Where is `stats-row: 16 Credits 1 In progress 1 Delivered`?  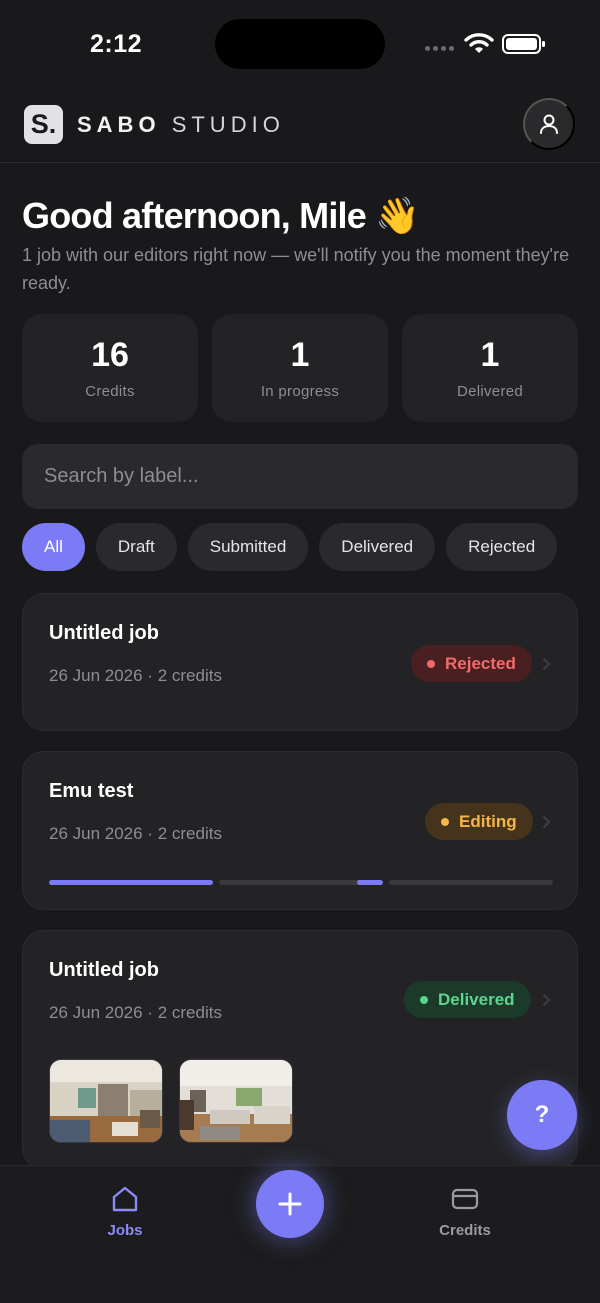
stats-row: 16 Credits 1 In progress 1 Delivered is located at coordinates (300, 368).